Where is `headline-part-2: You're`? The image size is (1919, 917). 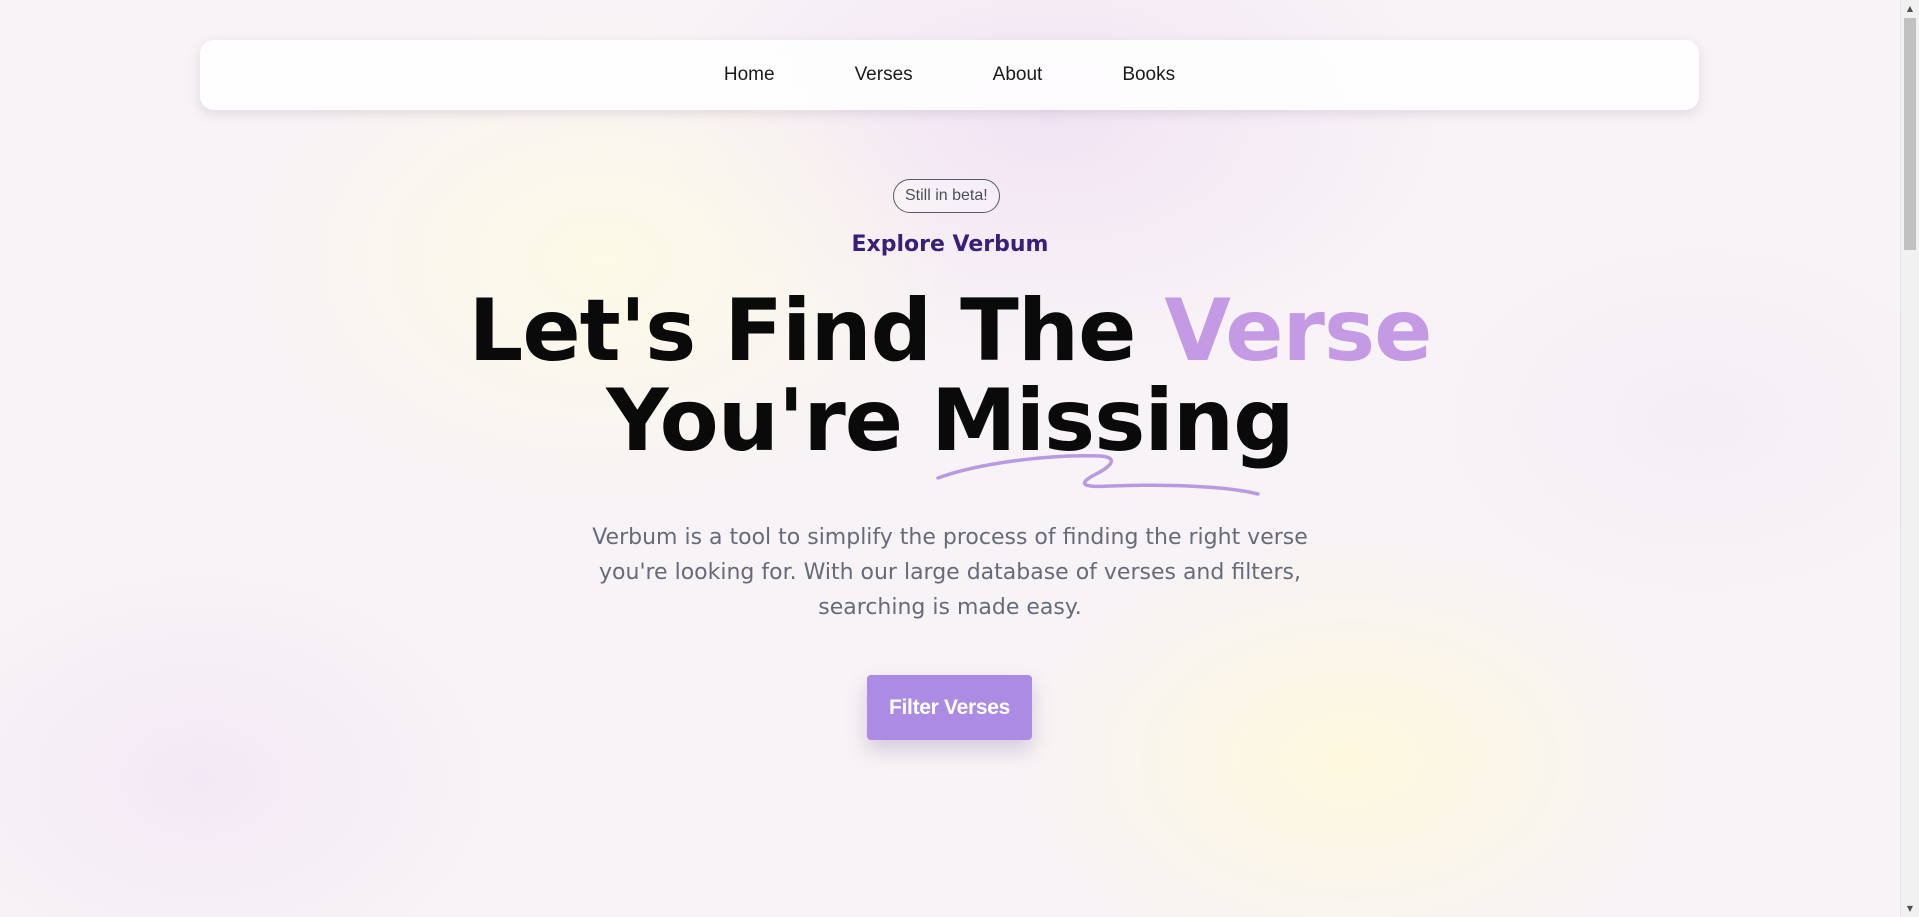
headline-part-2: You're is located at coordinates (768, 421).